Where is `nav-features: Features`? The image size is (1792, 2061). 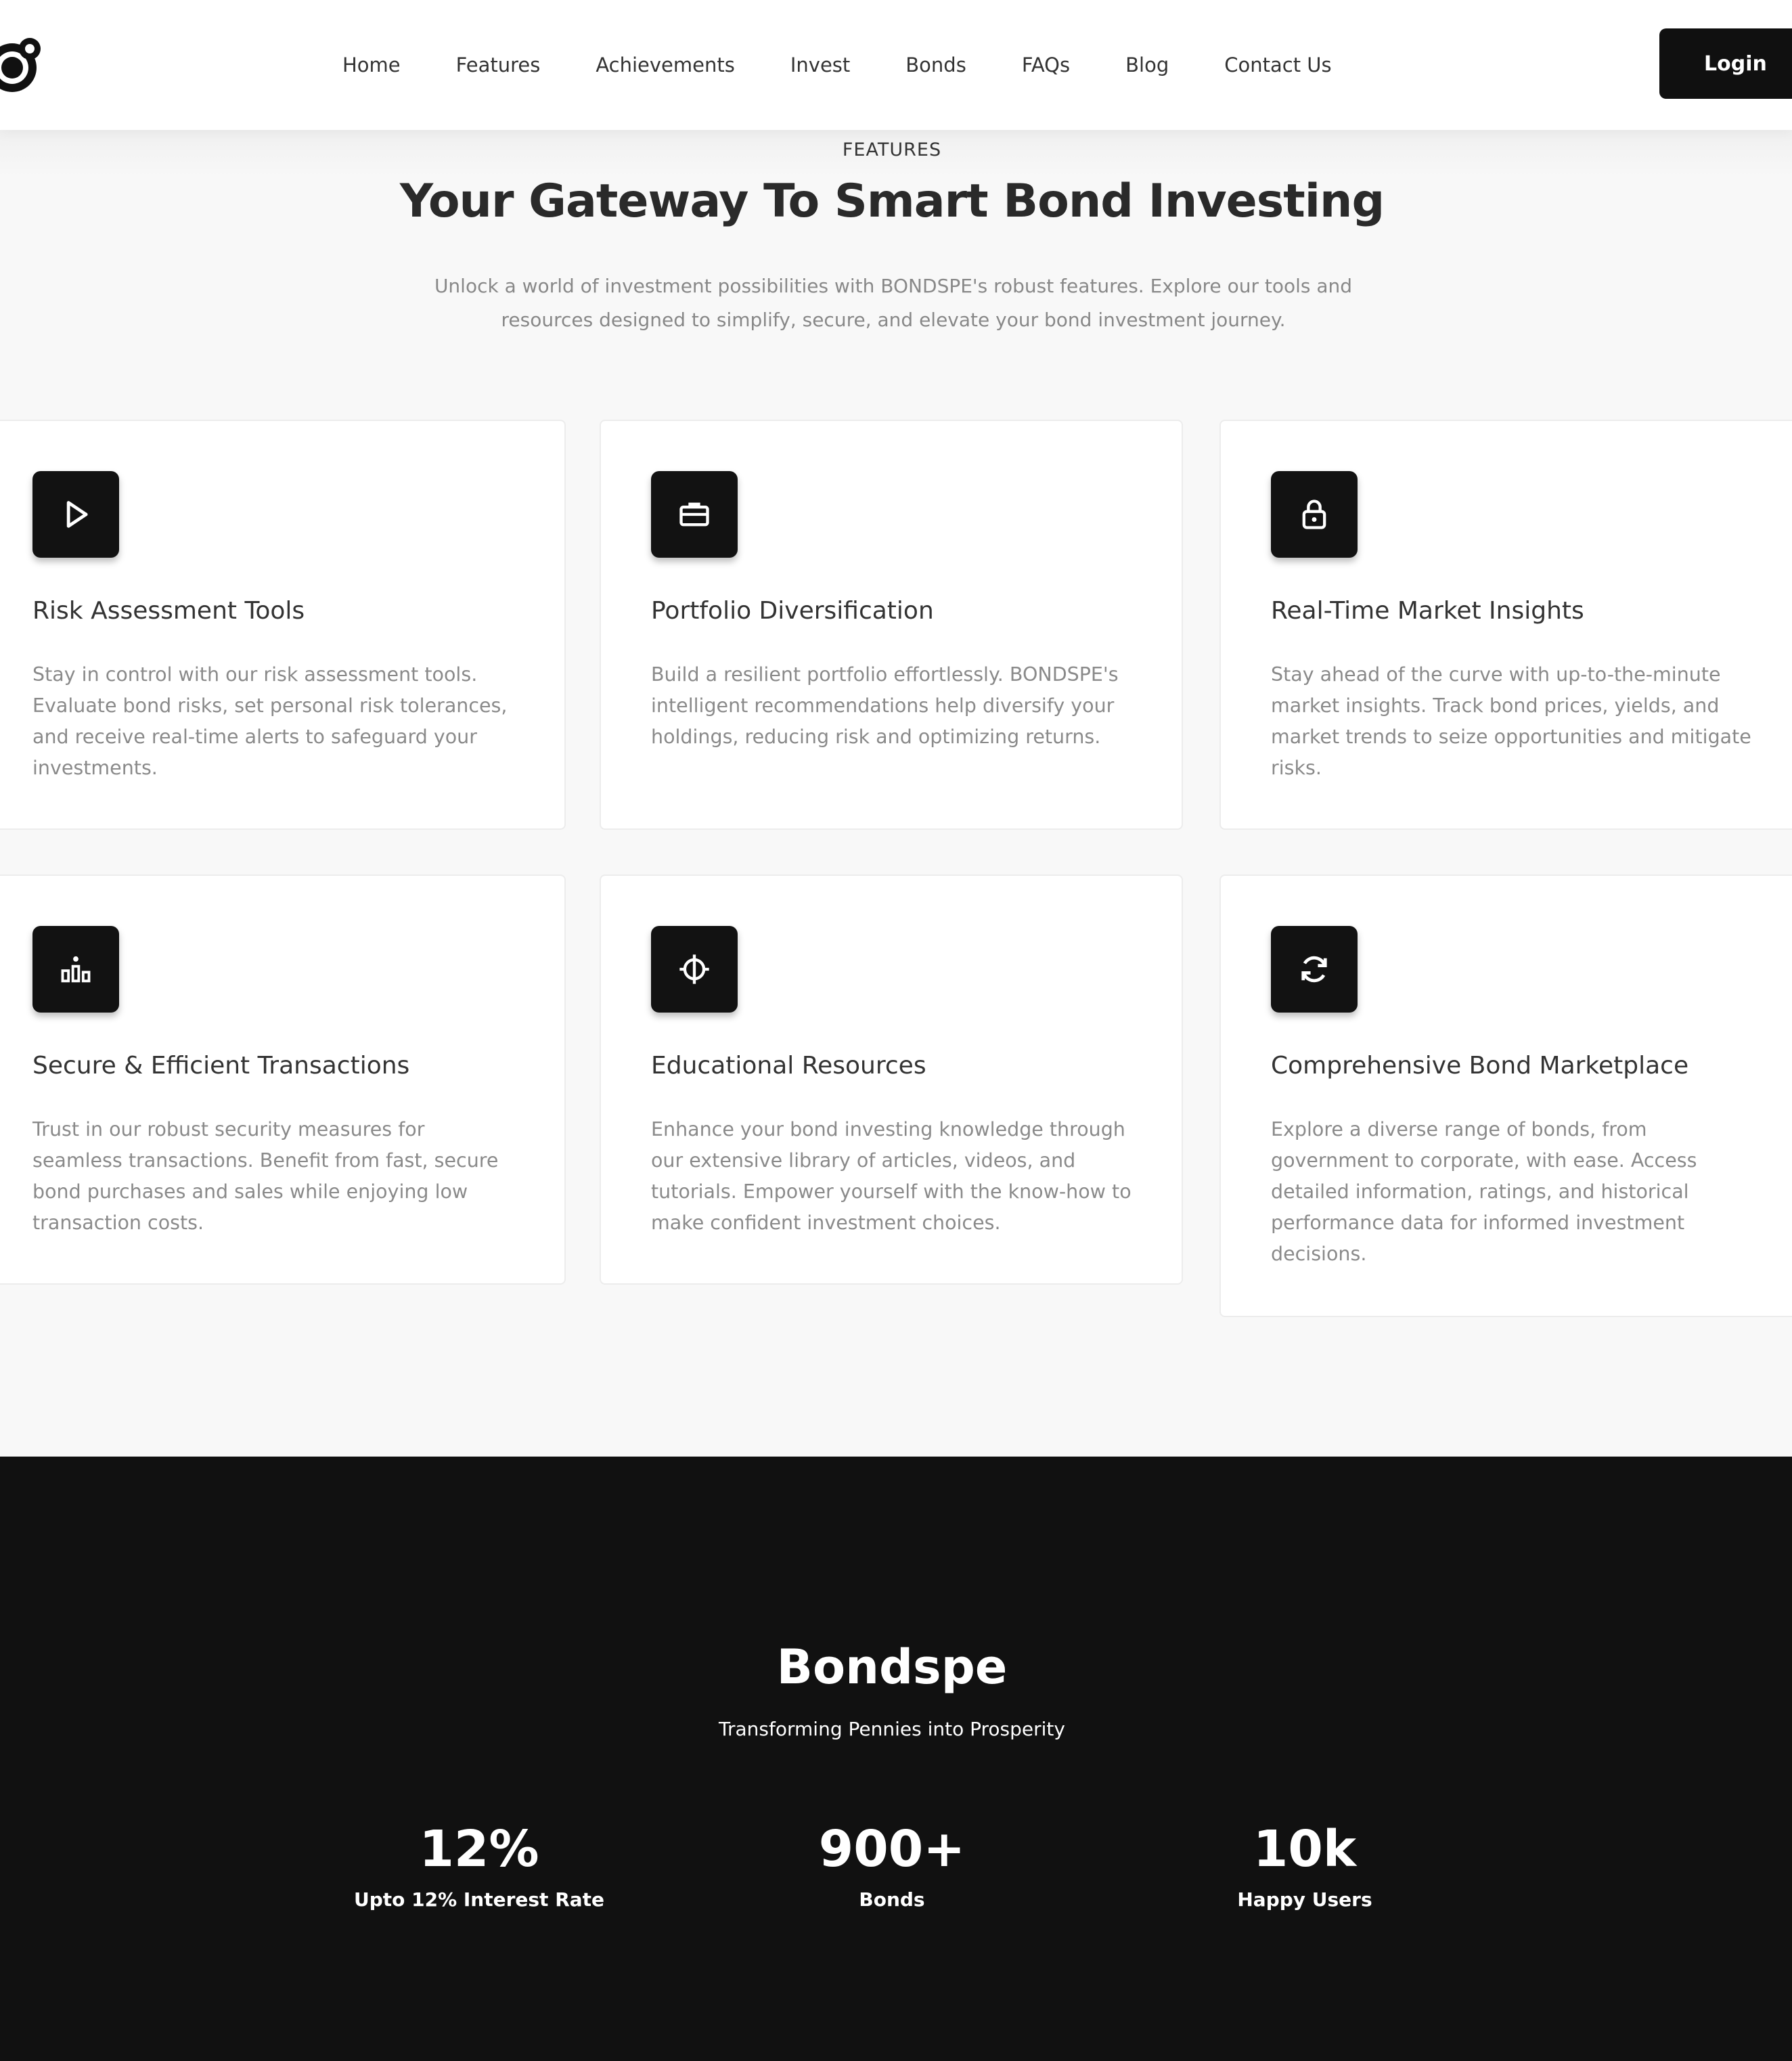 nav-features: Features is located at coordinates (499, 64).